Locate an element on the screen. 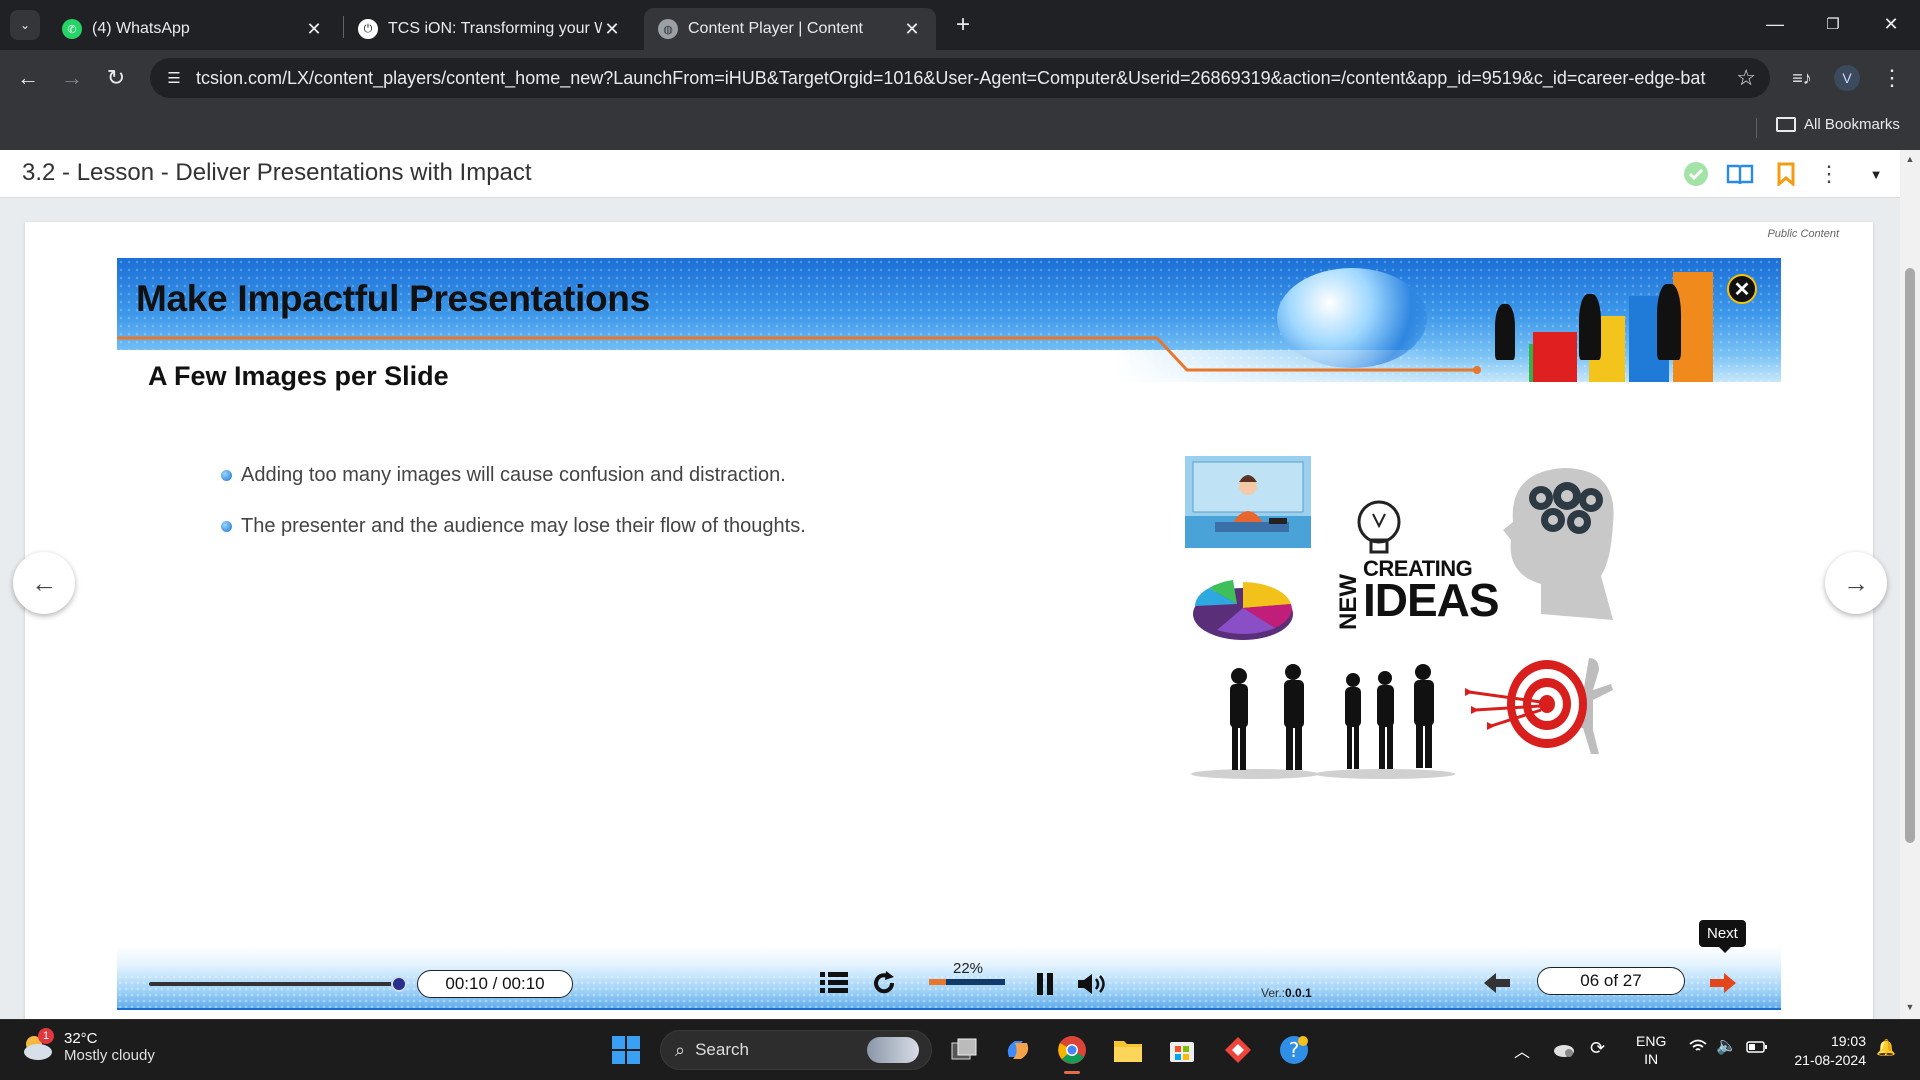 The width and height of the screenshot is (1920, 1080). weather-widget: 1 32°C Mostly cloudy is located at coordinates (87, 1046).